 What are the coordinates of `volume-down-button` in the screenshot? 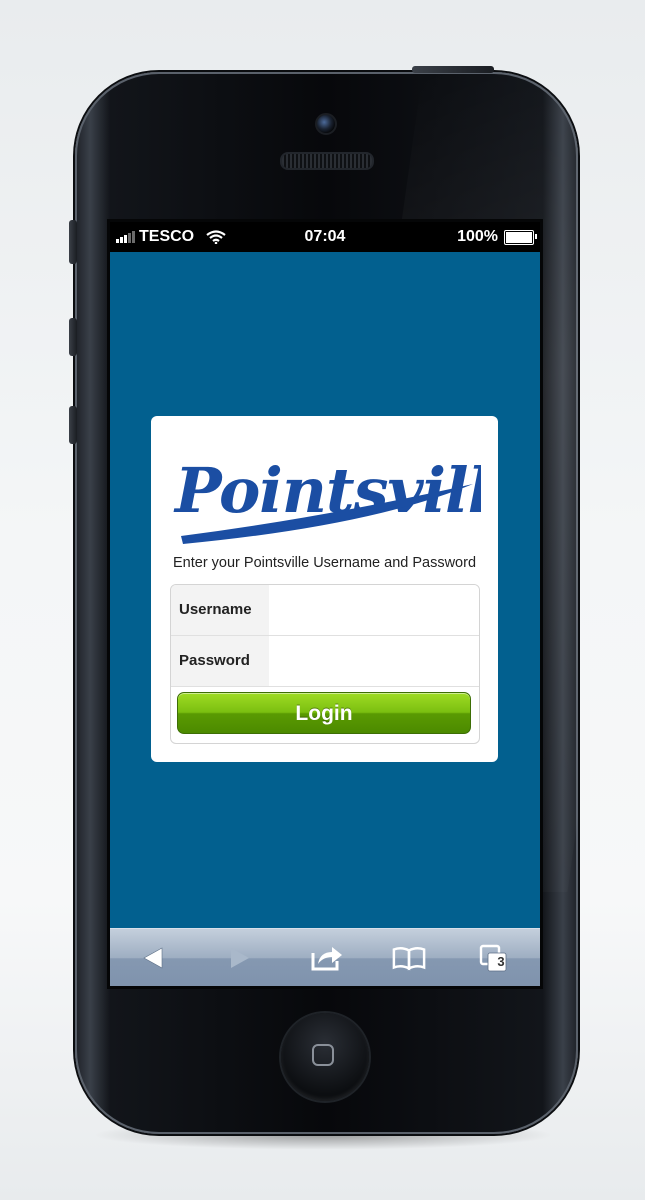 It's located at (73, 425).